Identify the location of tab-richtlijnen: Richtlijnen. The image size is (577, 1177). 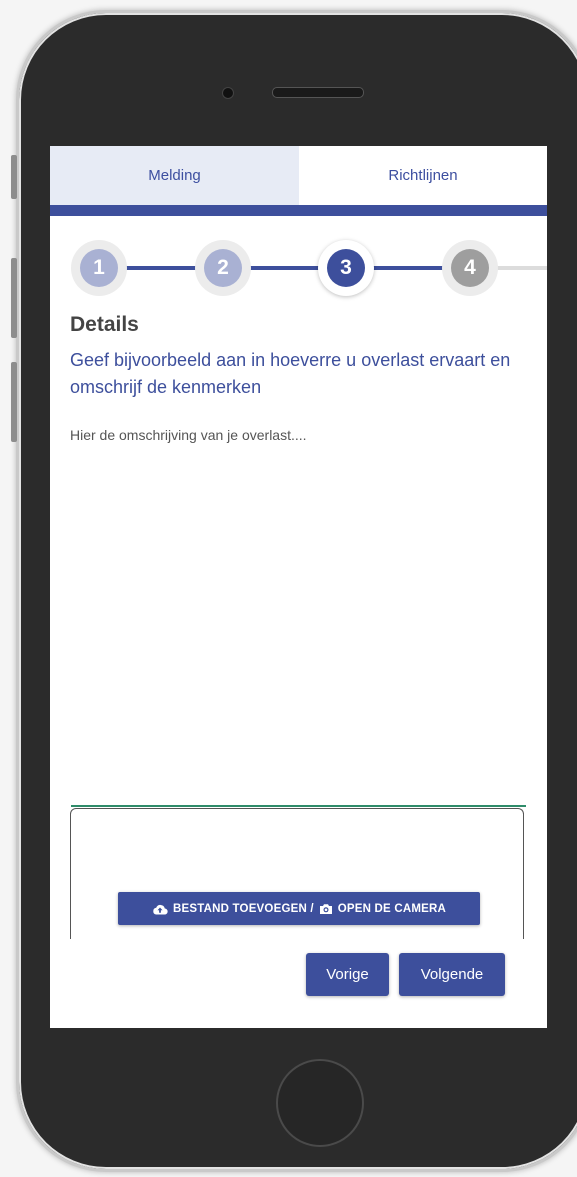
(423, 175).